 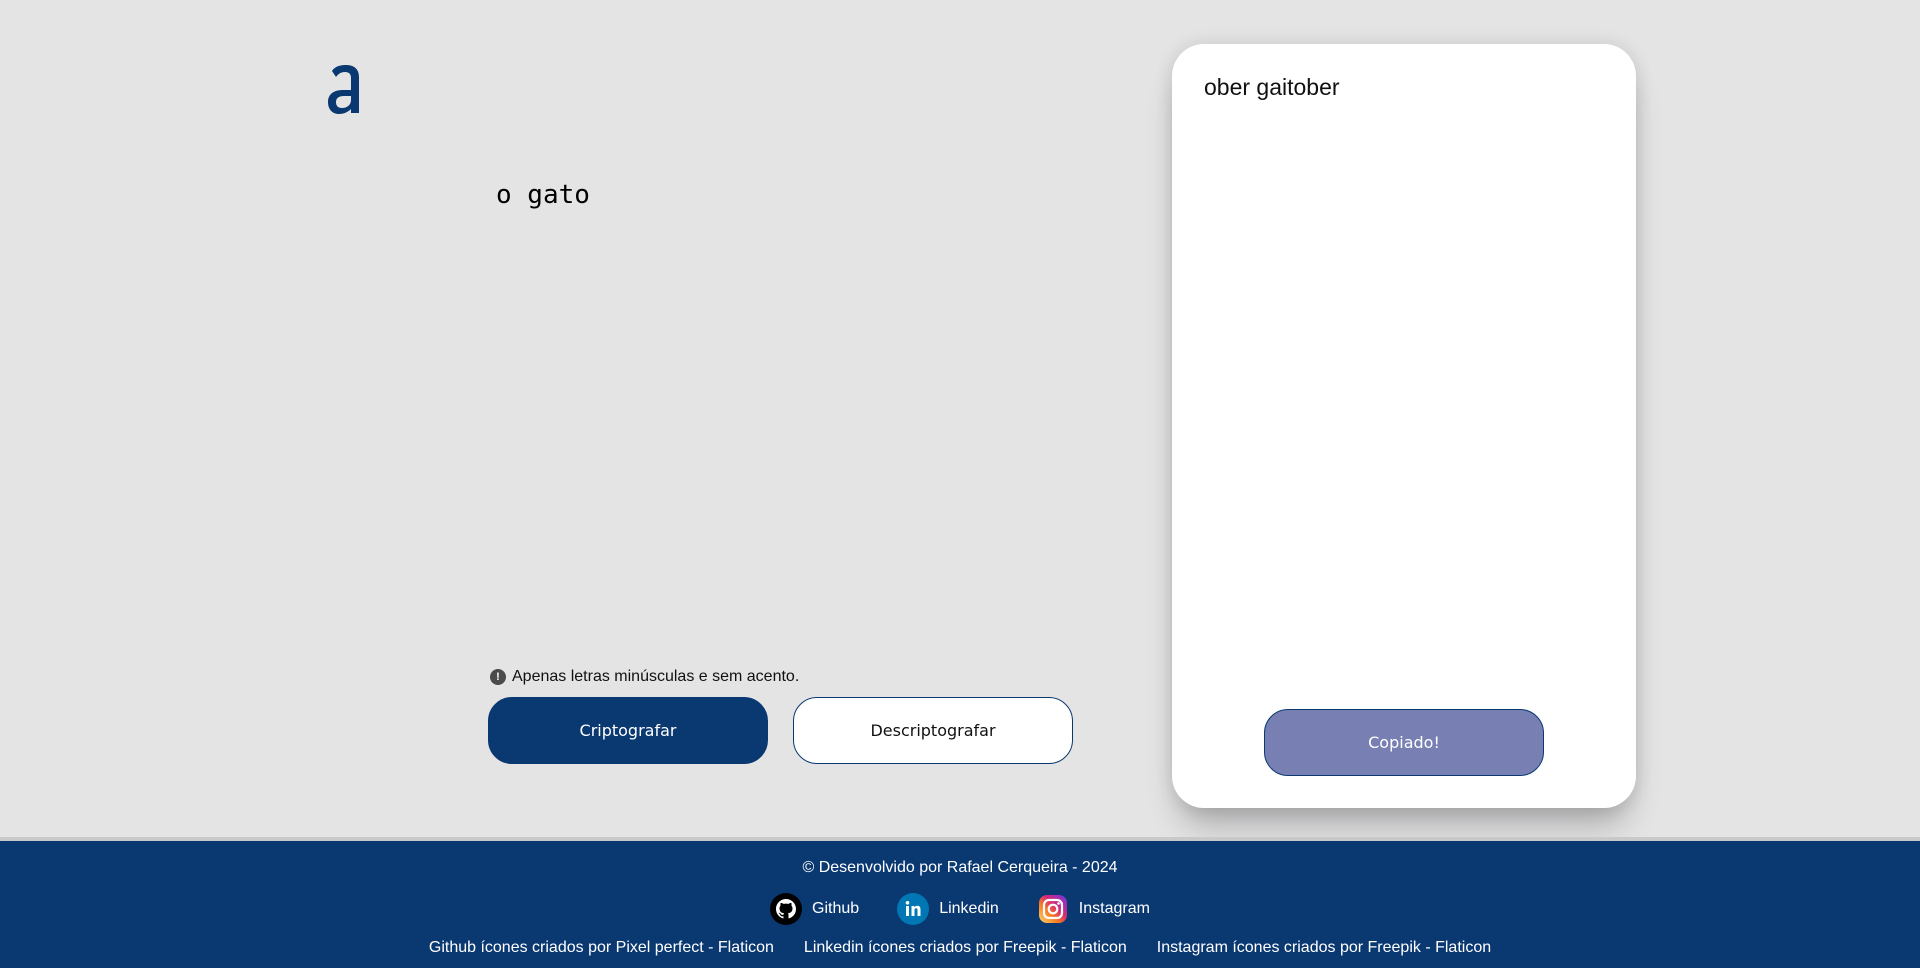 I want to click on instagram-label: Instagram, so click(x=1114, y=908).